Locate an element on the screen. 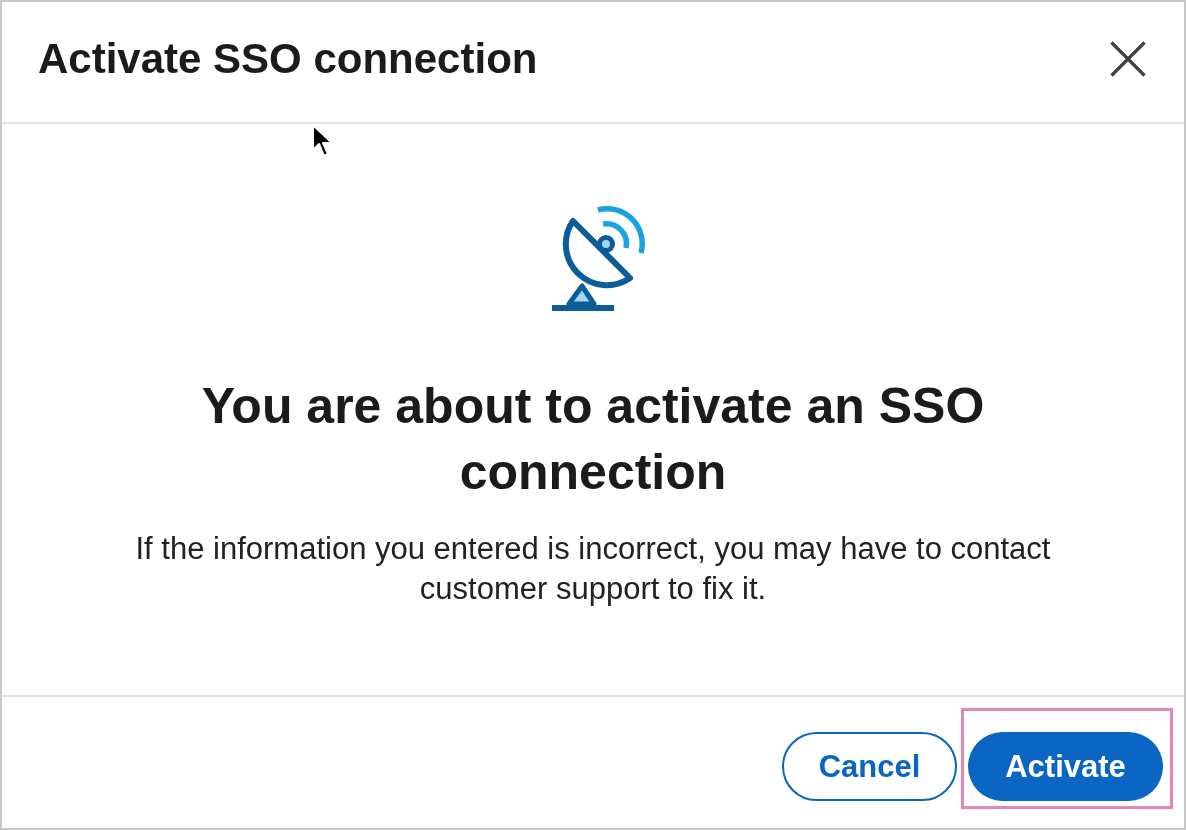  dialog-title: Activate SSO connection is located at coordinates (288, 59).